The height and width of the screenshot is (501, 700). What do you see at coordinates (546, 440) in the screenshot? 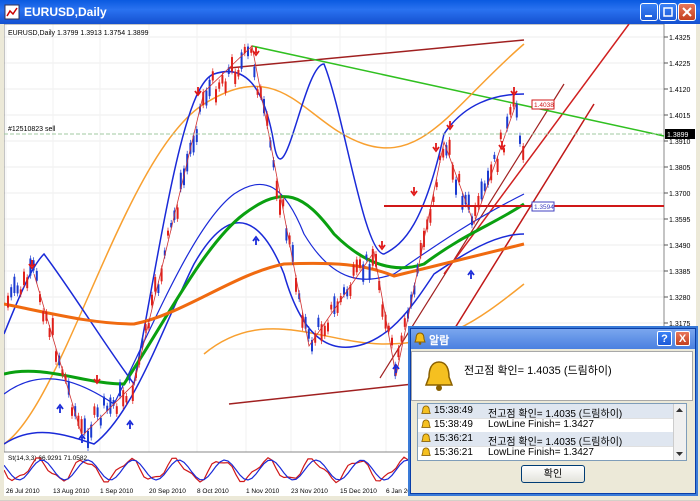
I see `list-item: 15:36:21 전고점 확인= 1.4035 (드림하이)` at bounding box center [546, 440].